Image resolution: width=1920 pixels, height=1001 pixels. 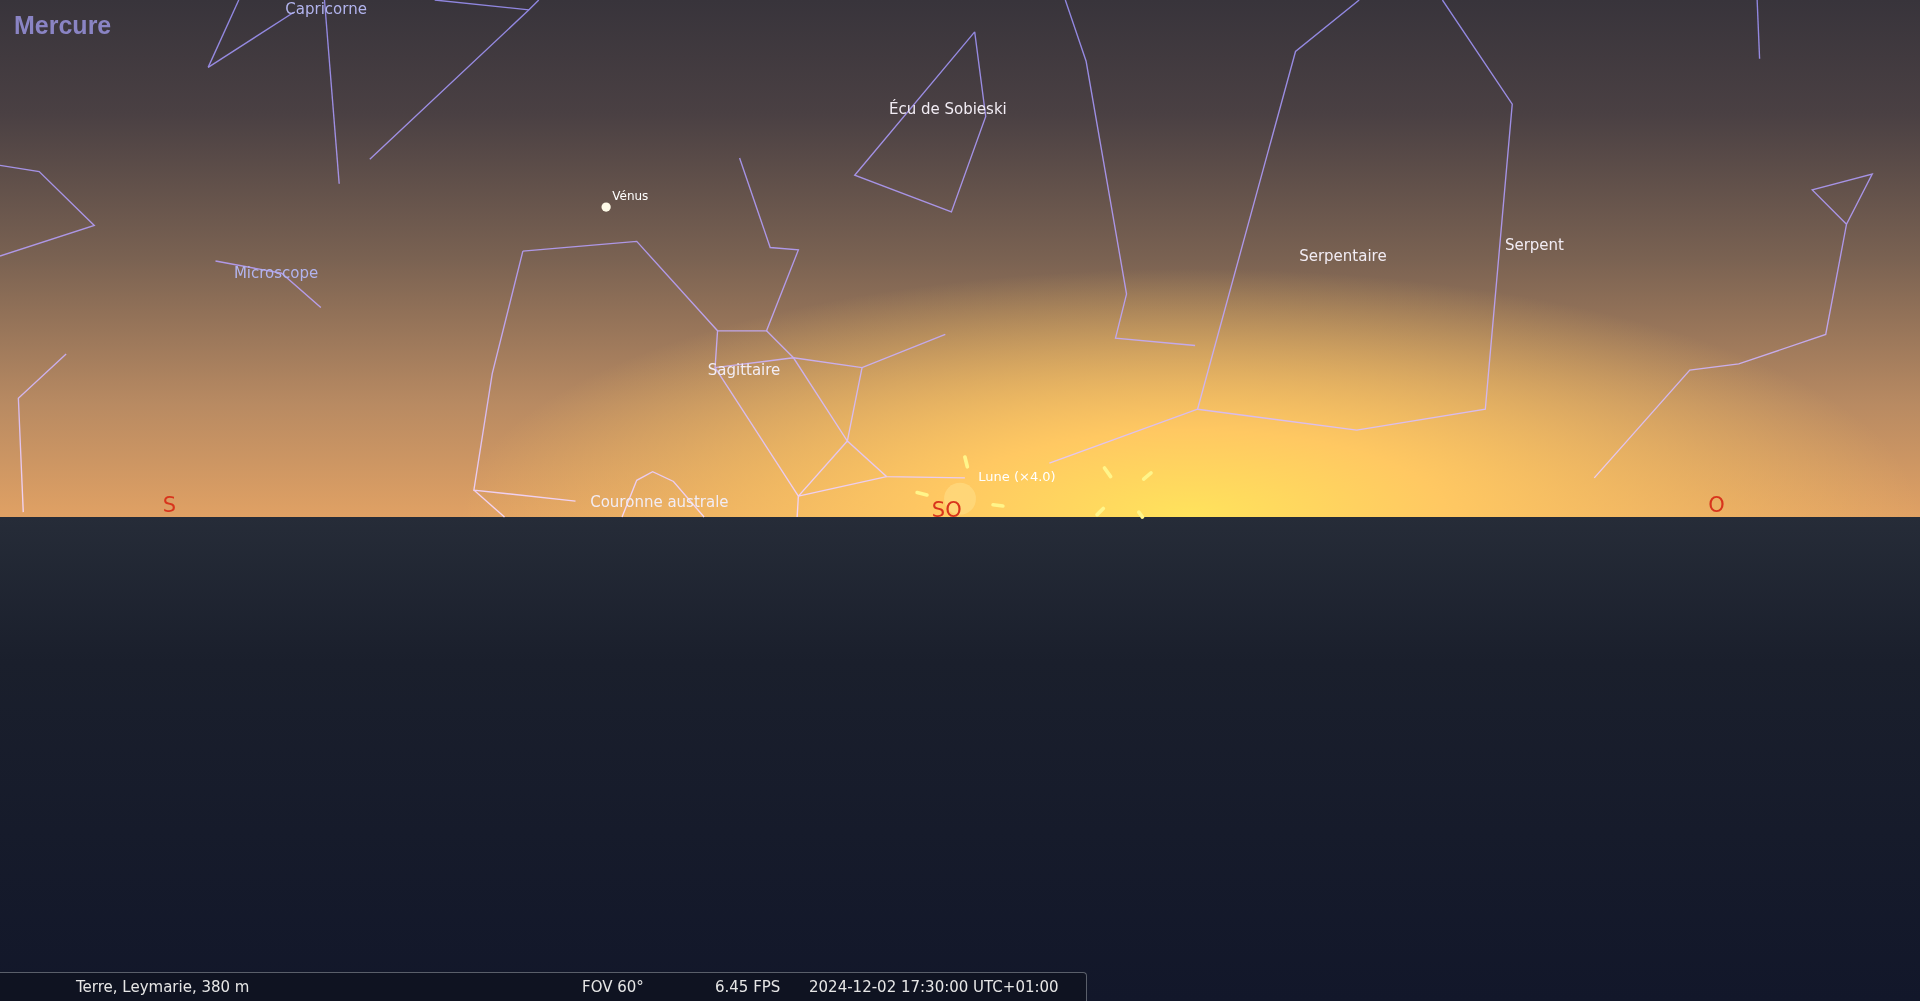 I want to click on planet-label: Vénus, so click(x=630, y=196).